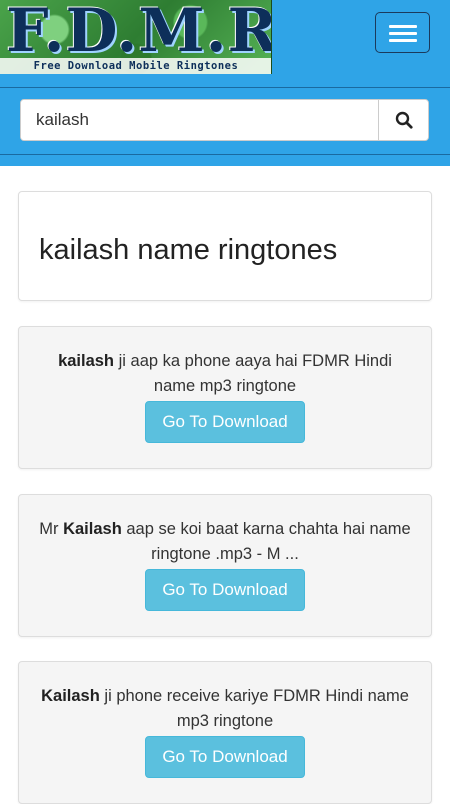  Describe the element at coordinates (225, 87) in the screenshot. I see `navbar-divider` at that location.